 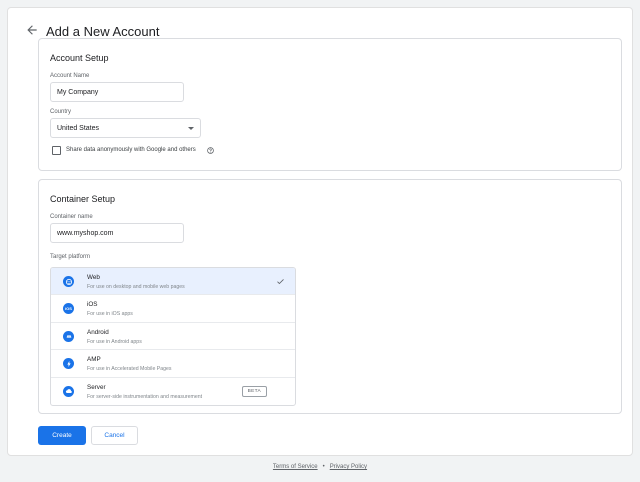 What do you see at coordinates (32, 30) in the screenshot?
I see `back-arrow-icon` at bounding box center [32, 30].